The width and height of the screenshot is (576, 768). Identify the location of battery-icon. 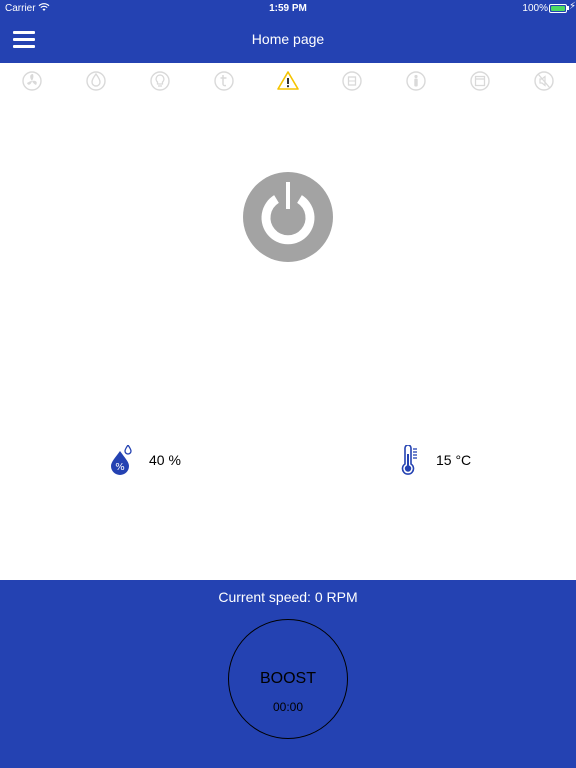
(558, 8).